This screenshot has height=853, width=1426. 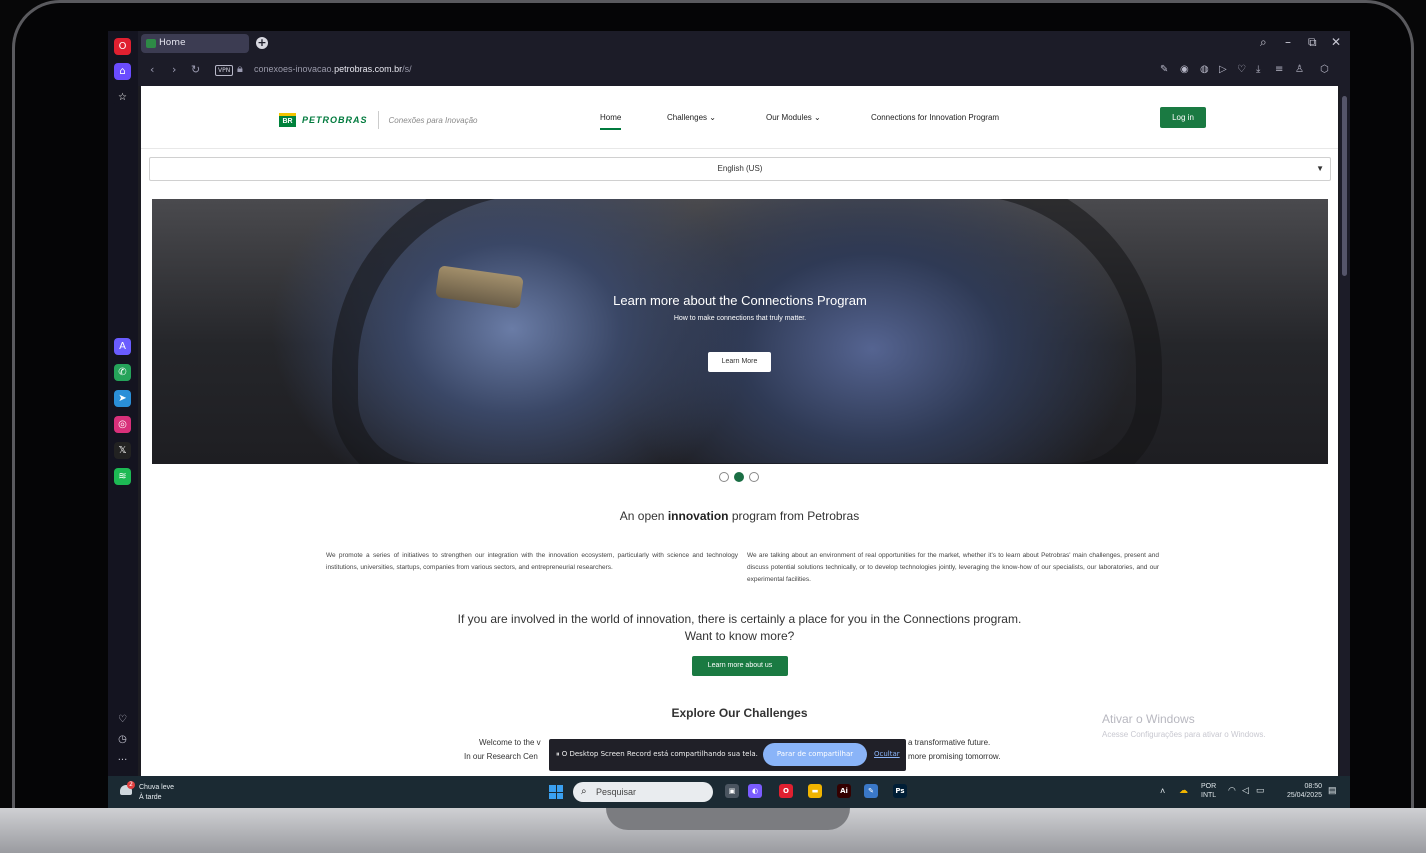 What do you see at coordinates (1263, 42) in the screenshot?
I see `search-tabs-icon: ⌕` at bounding box center [1263, 42].